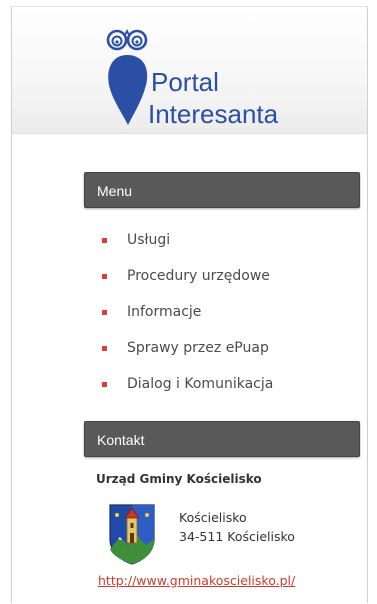  What do you see at coordinates (198, 276) in the screenshot?
I see `menu-item-label: Procedury urzędowe` at bounding box center [198, 276].